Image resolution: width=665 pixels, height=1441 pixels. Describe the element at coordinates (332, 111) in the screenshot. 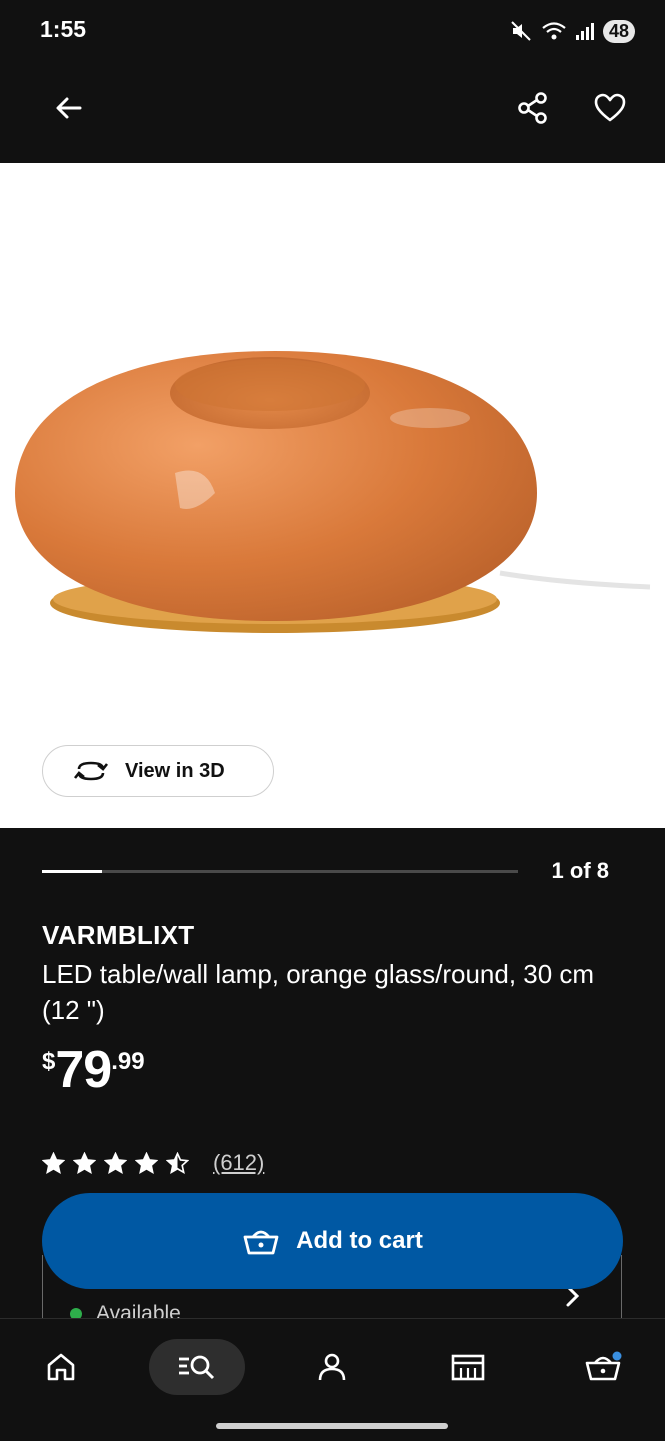

I see `app-bar` at that location.